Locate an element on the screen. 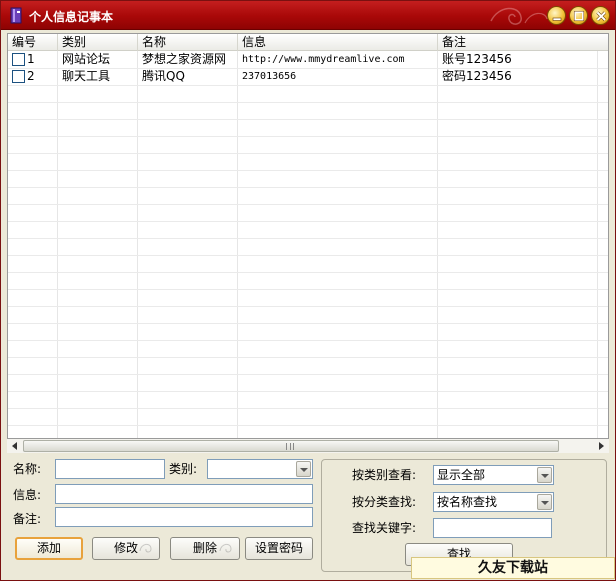 The image size is (616, 581). column-header-info: 信息 is located at coordinates (338, 42).